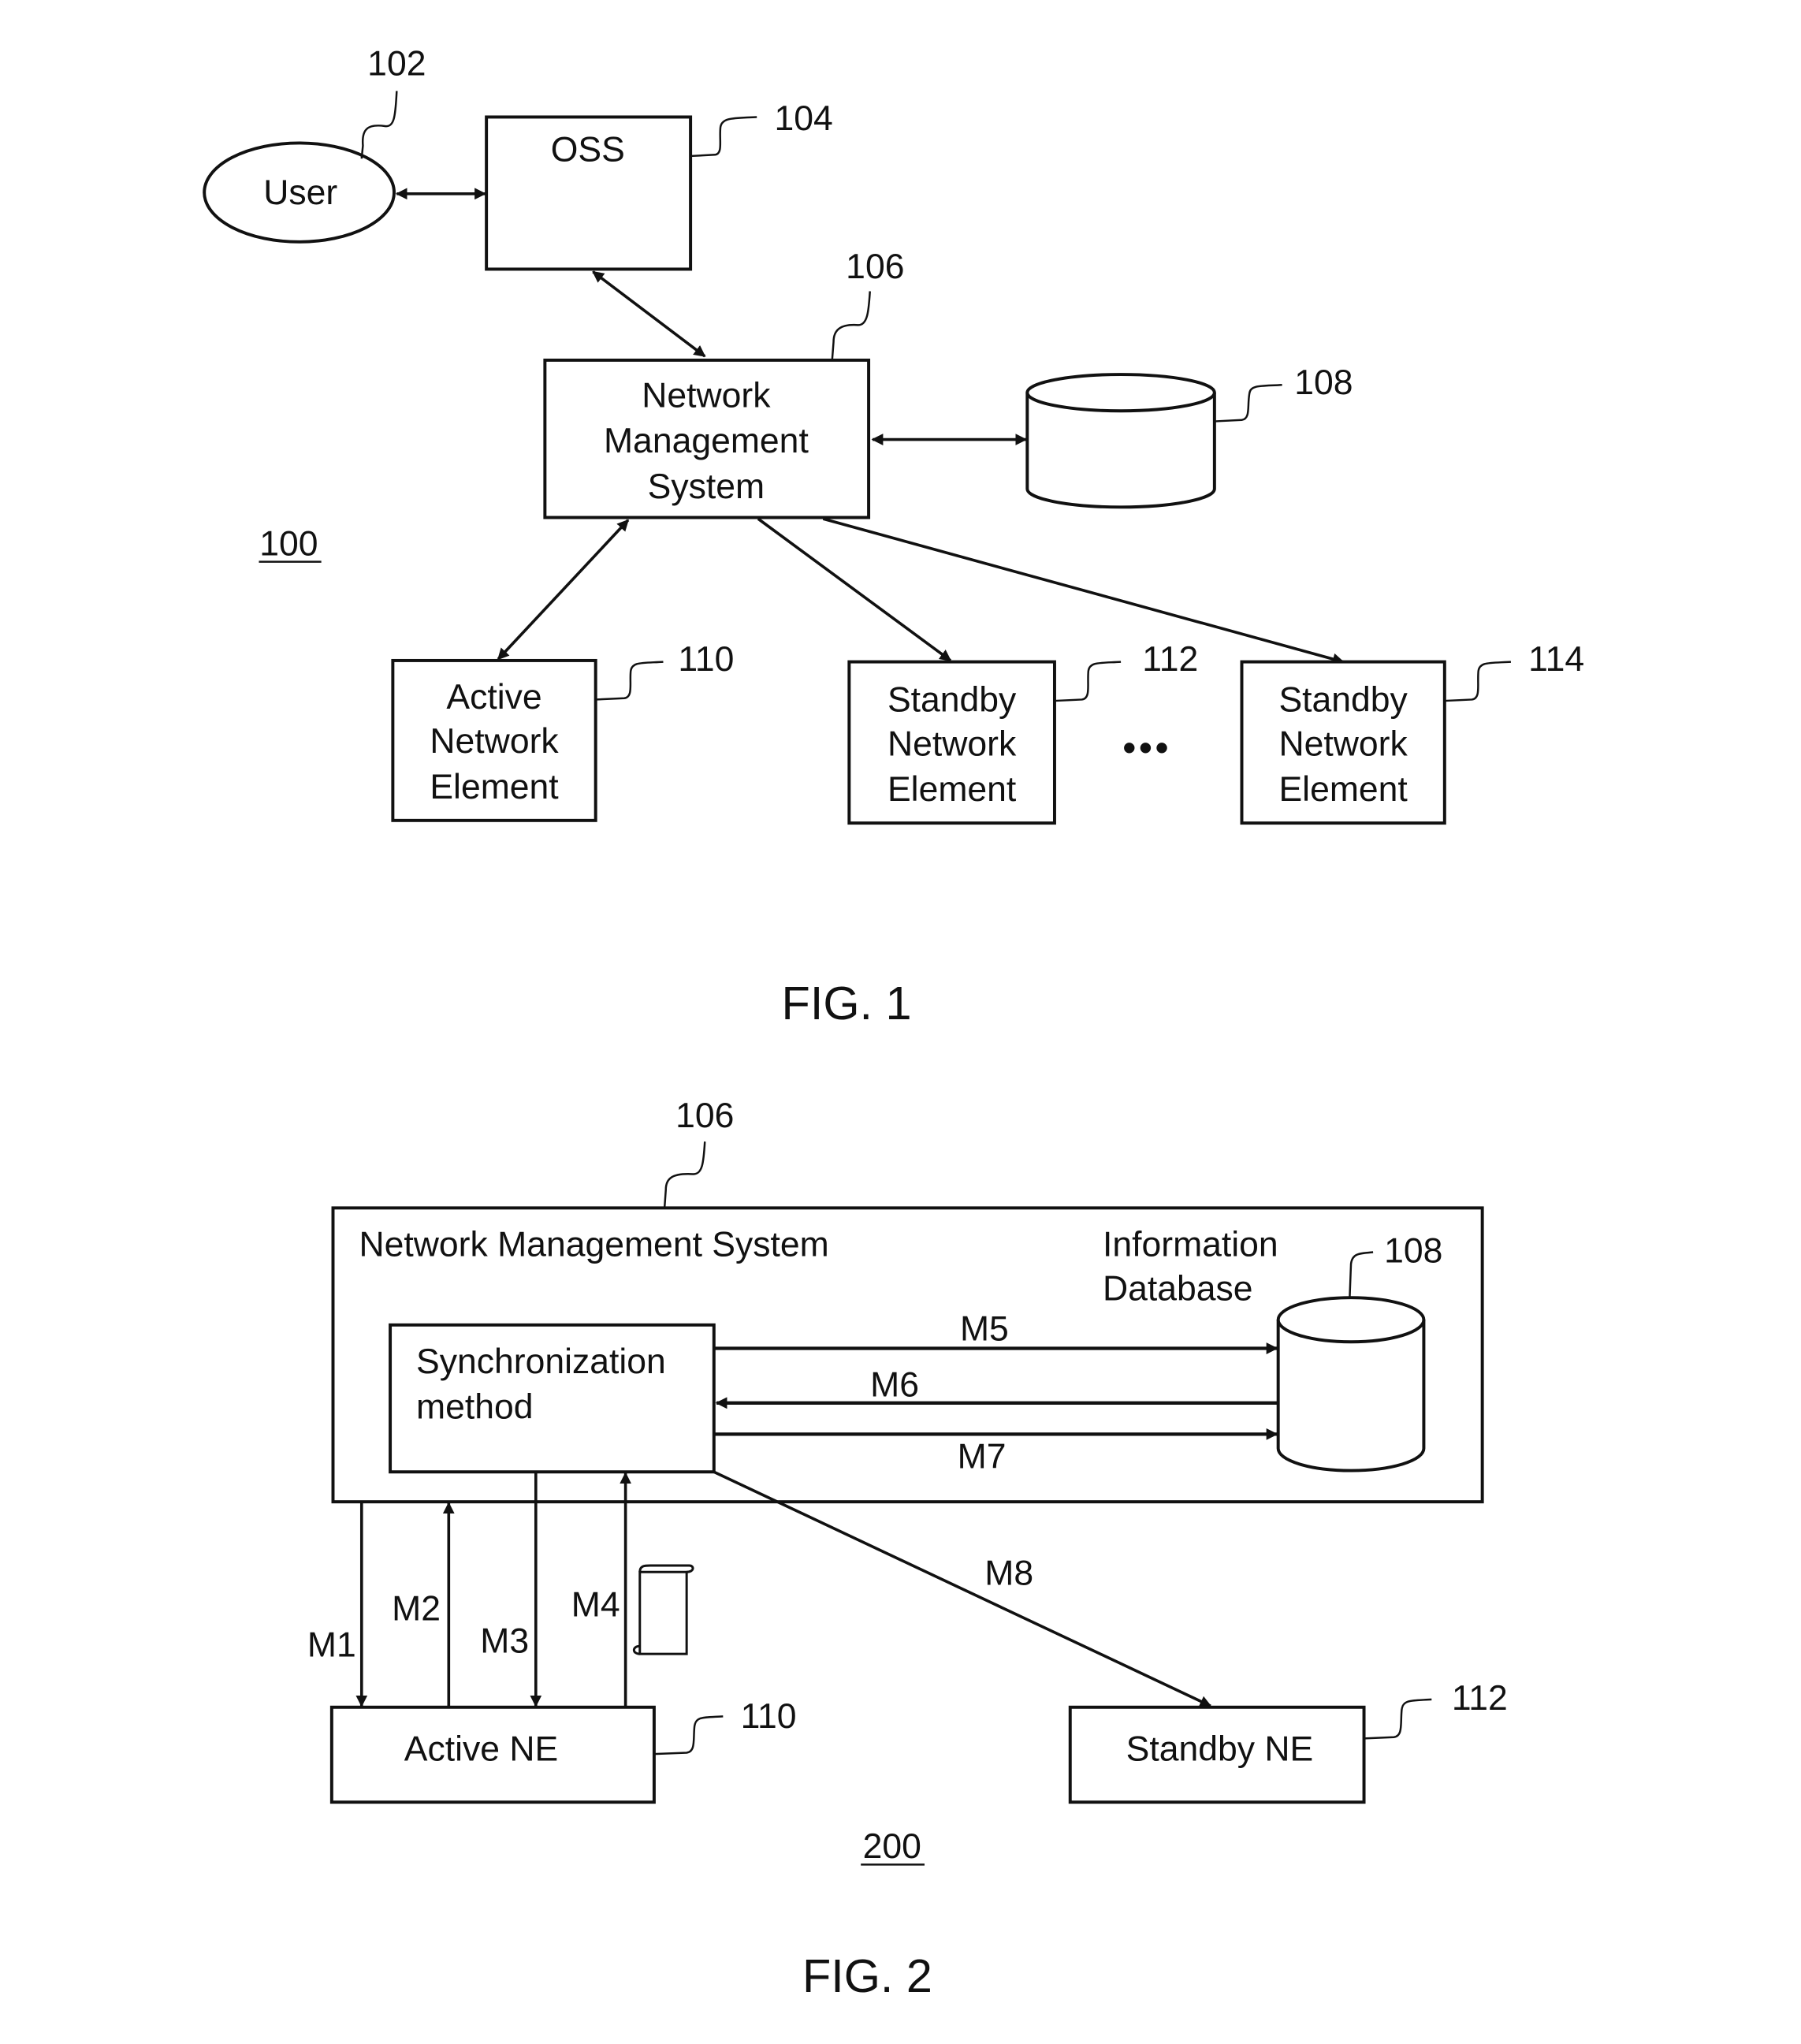  I want to click on arrow-nms-active-ne, so click(563, 590).